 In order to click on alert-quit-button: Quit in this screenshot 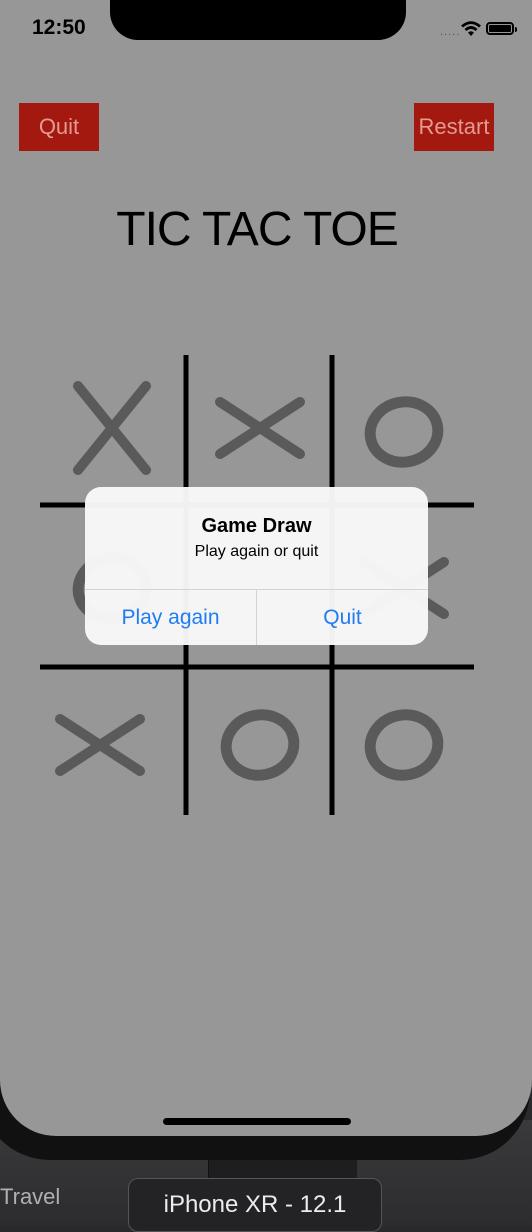, I will do `click(342, 617)`.